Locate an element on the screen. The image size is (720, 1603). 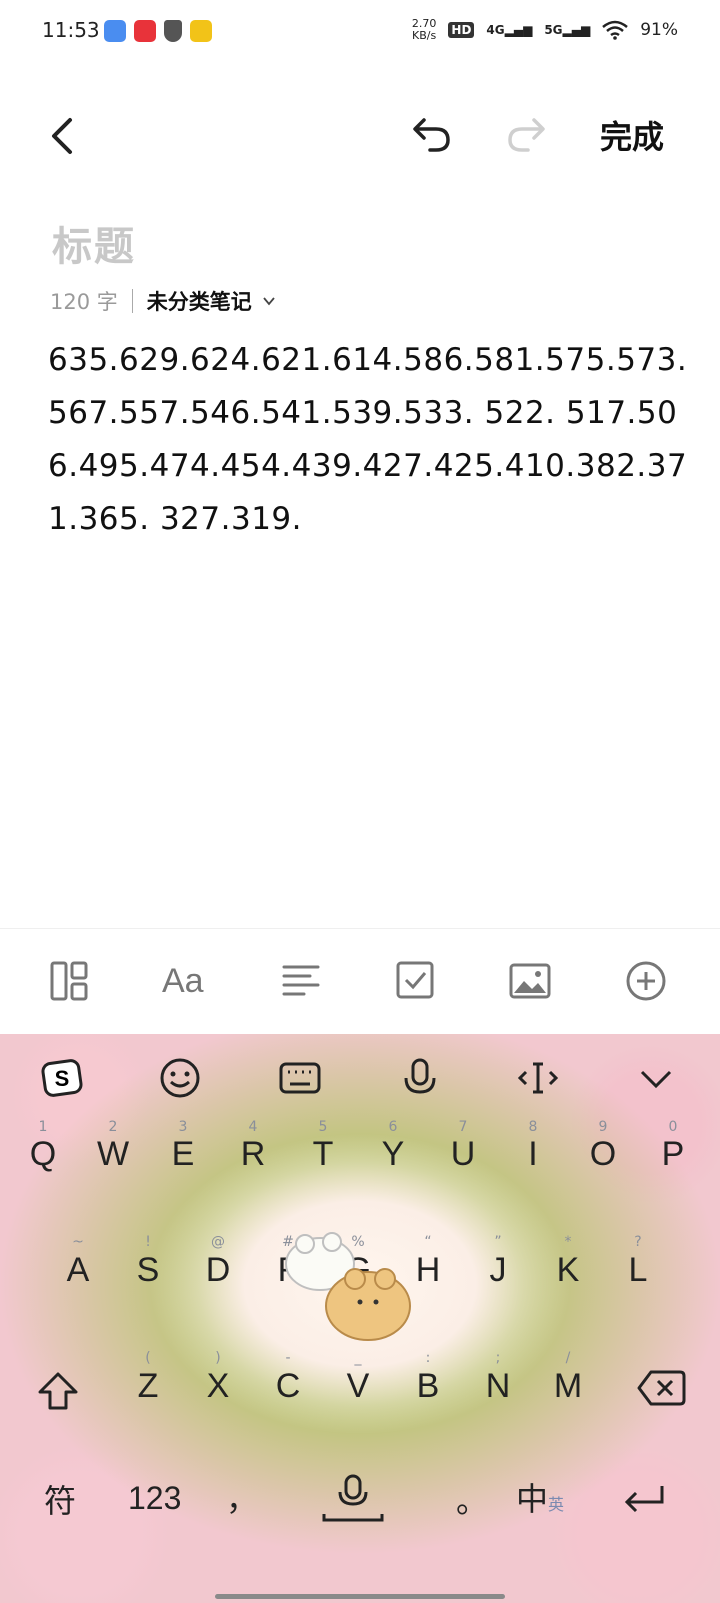
key-p: P is located at coordinates (673, 1154).